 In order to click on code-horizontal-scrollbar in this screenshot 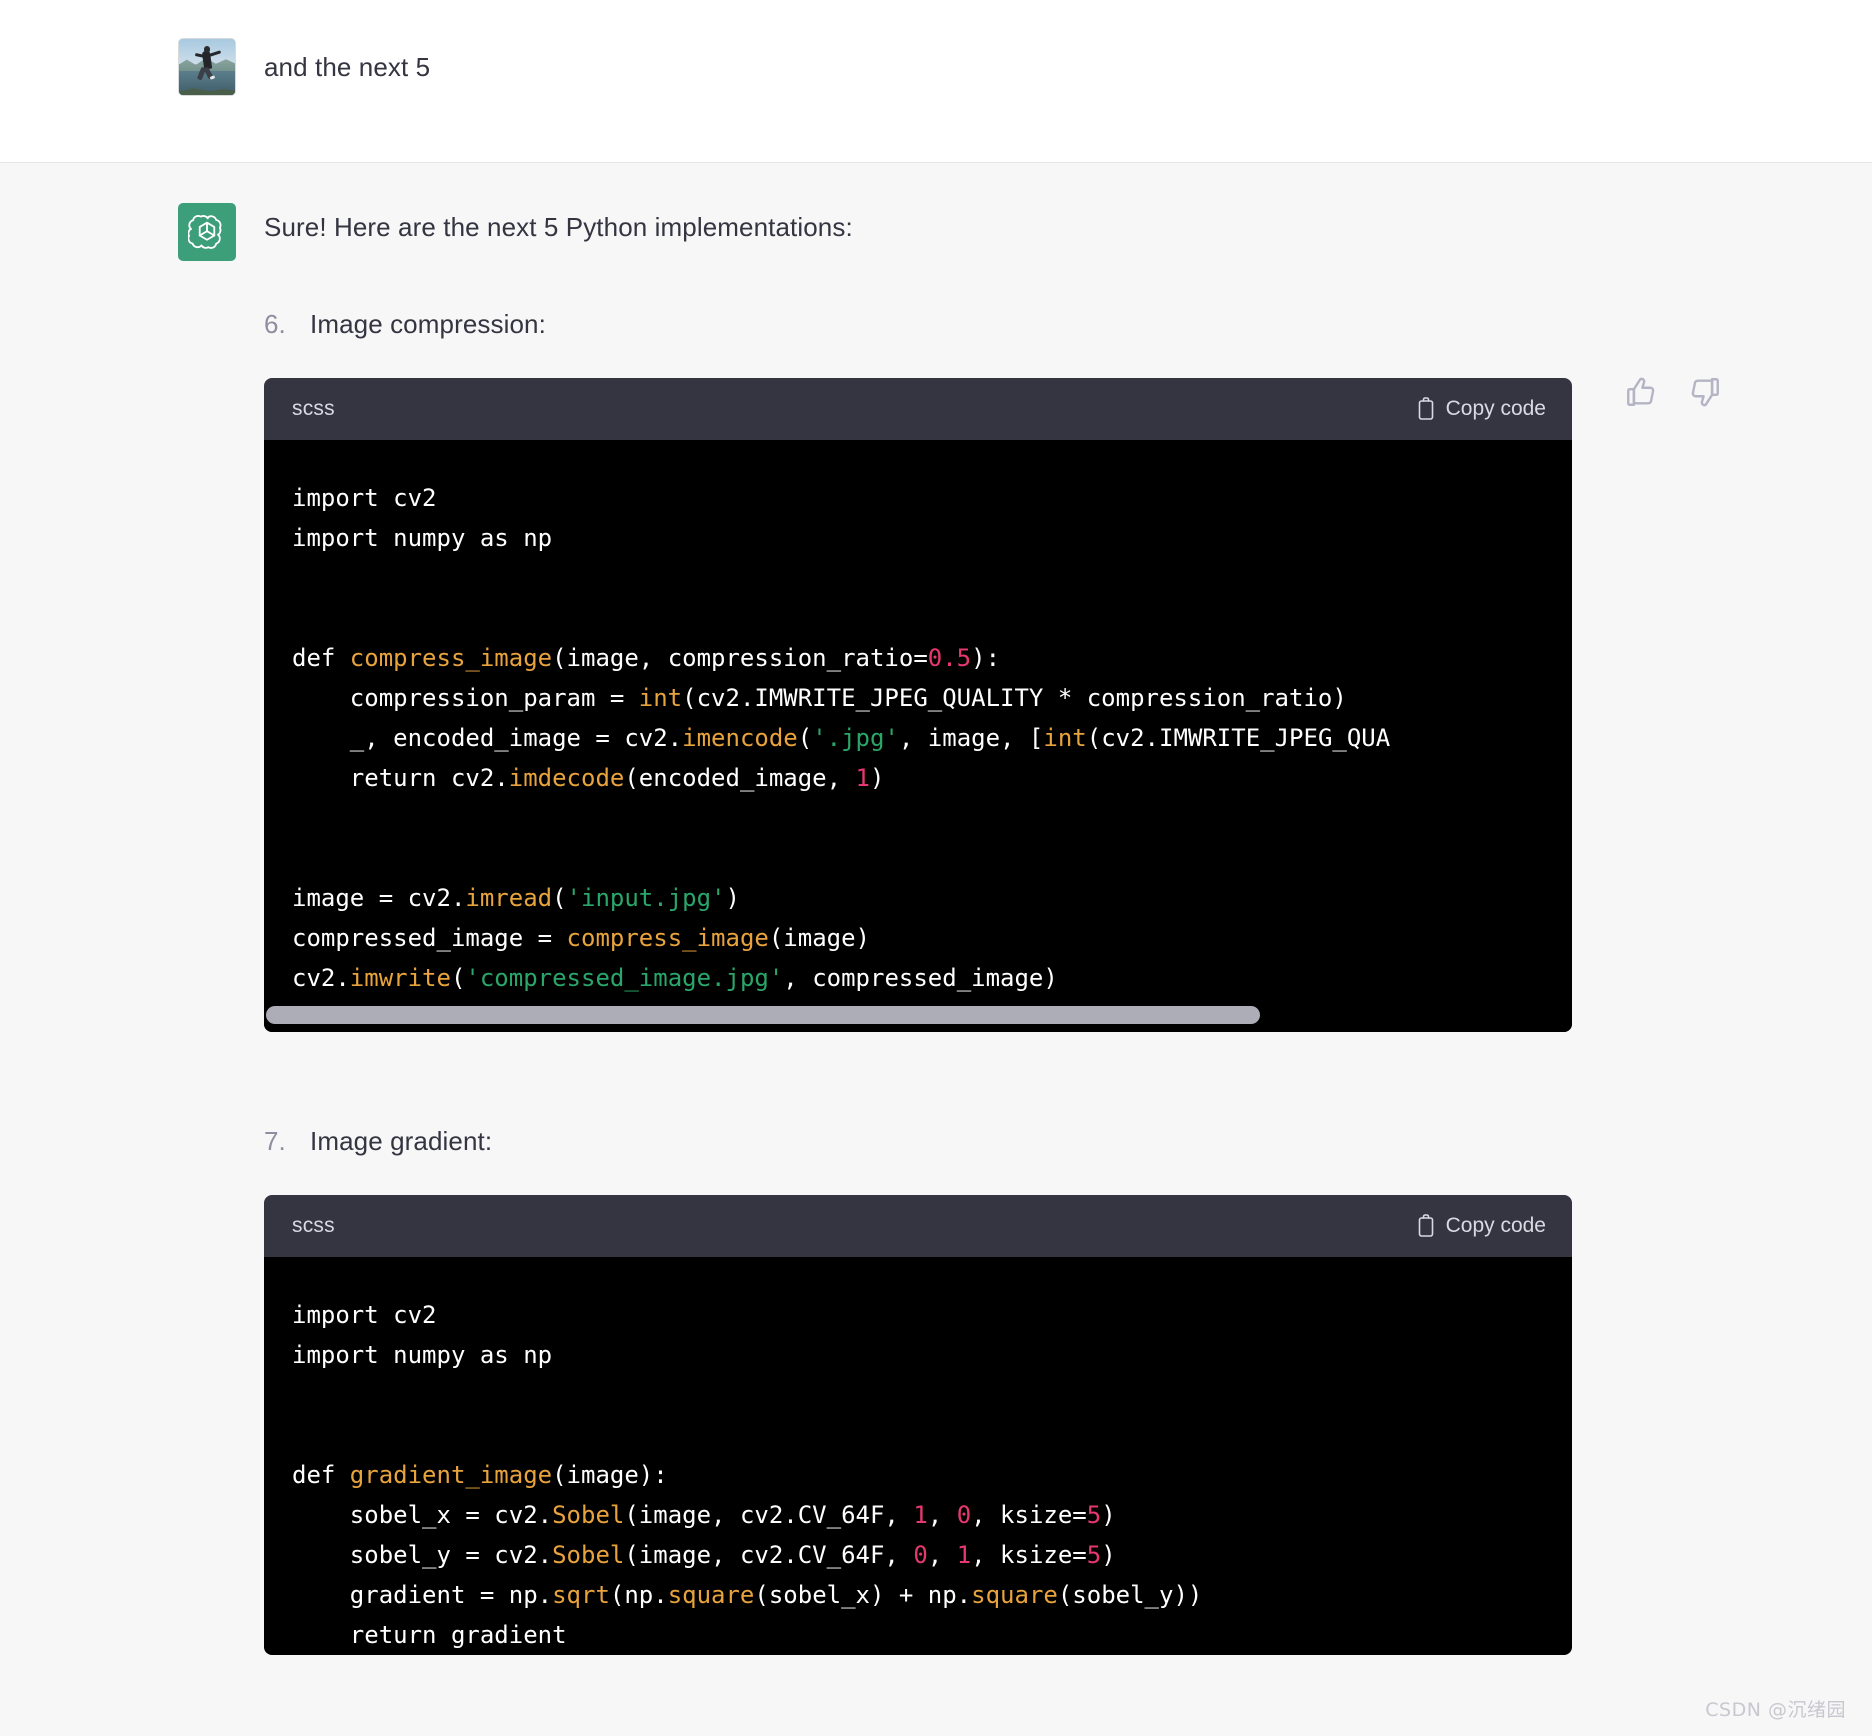, I will do `click(918, 1014)`.